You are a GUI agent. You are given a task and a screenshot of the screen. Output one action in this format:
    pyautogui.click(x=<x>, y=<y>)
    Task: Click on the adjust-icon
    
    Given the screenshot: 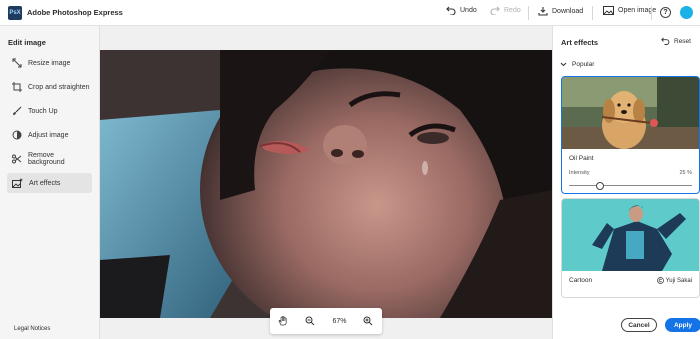 What is the action you would take?
    pyautogui.click(x=17, y=135)
    